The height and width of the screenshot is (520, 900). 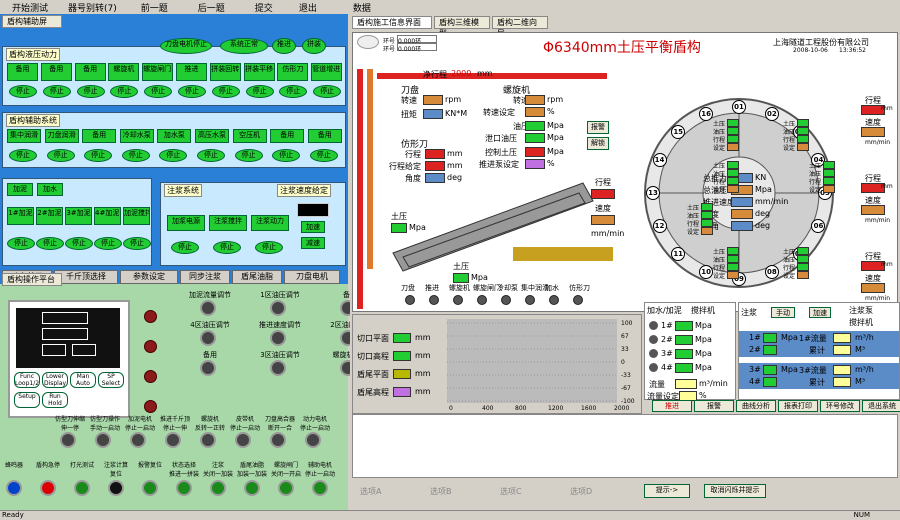 What do you see at coordinates (124, 72) in the screenshot?
I see `hydro-btn-3: 螺旋机` at bounding box center [124, 72].